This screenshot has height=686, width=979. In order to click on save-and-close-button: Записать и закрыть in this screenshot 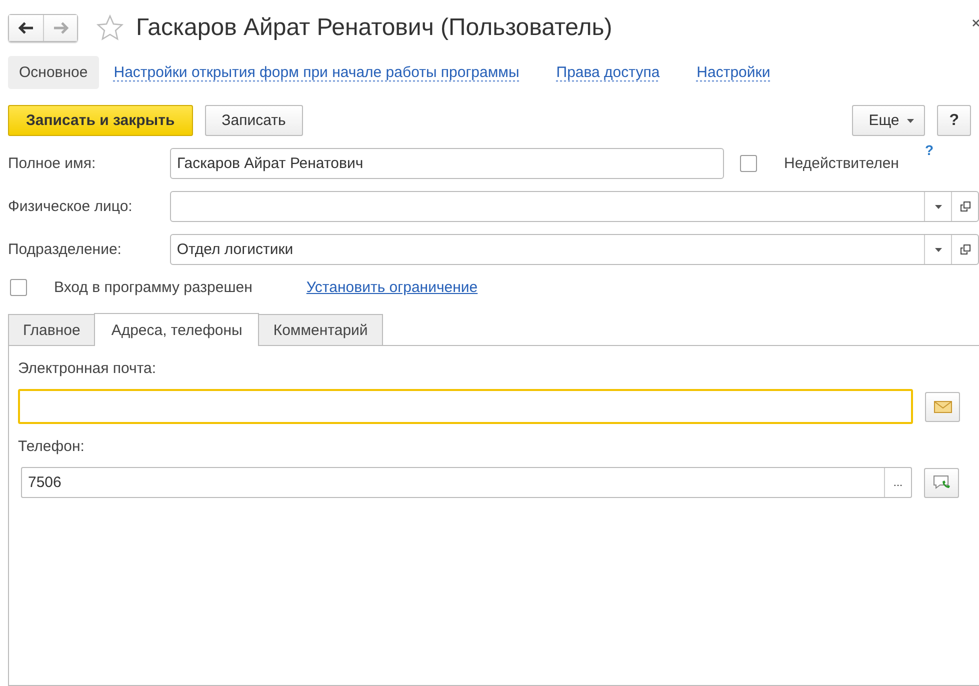, I will do `click(100, 120)`.